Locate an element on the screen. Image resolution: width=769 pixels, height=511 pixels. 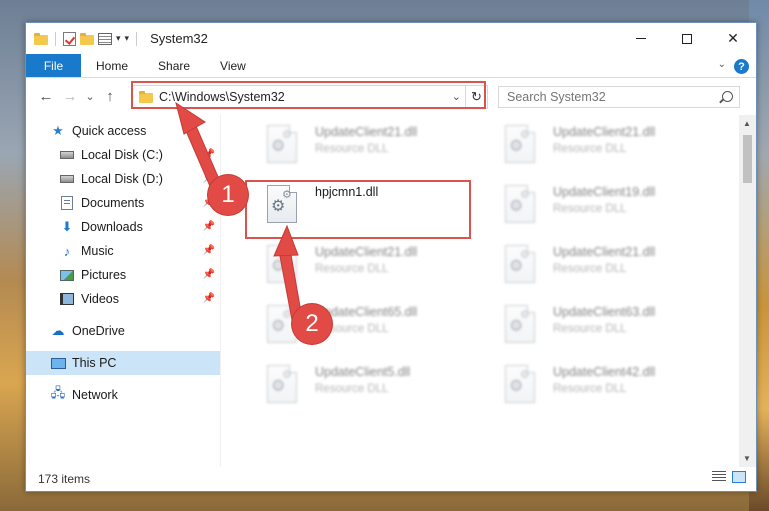
close-icon: ✕ is located at coordinates (733, 38).